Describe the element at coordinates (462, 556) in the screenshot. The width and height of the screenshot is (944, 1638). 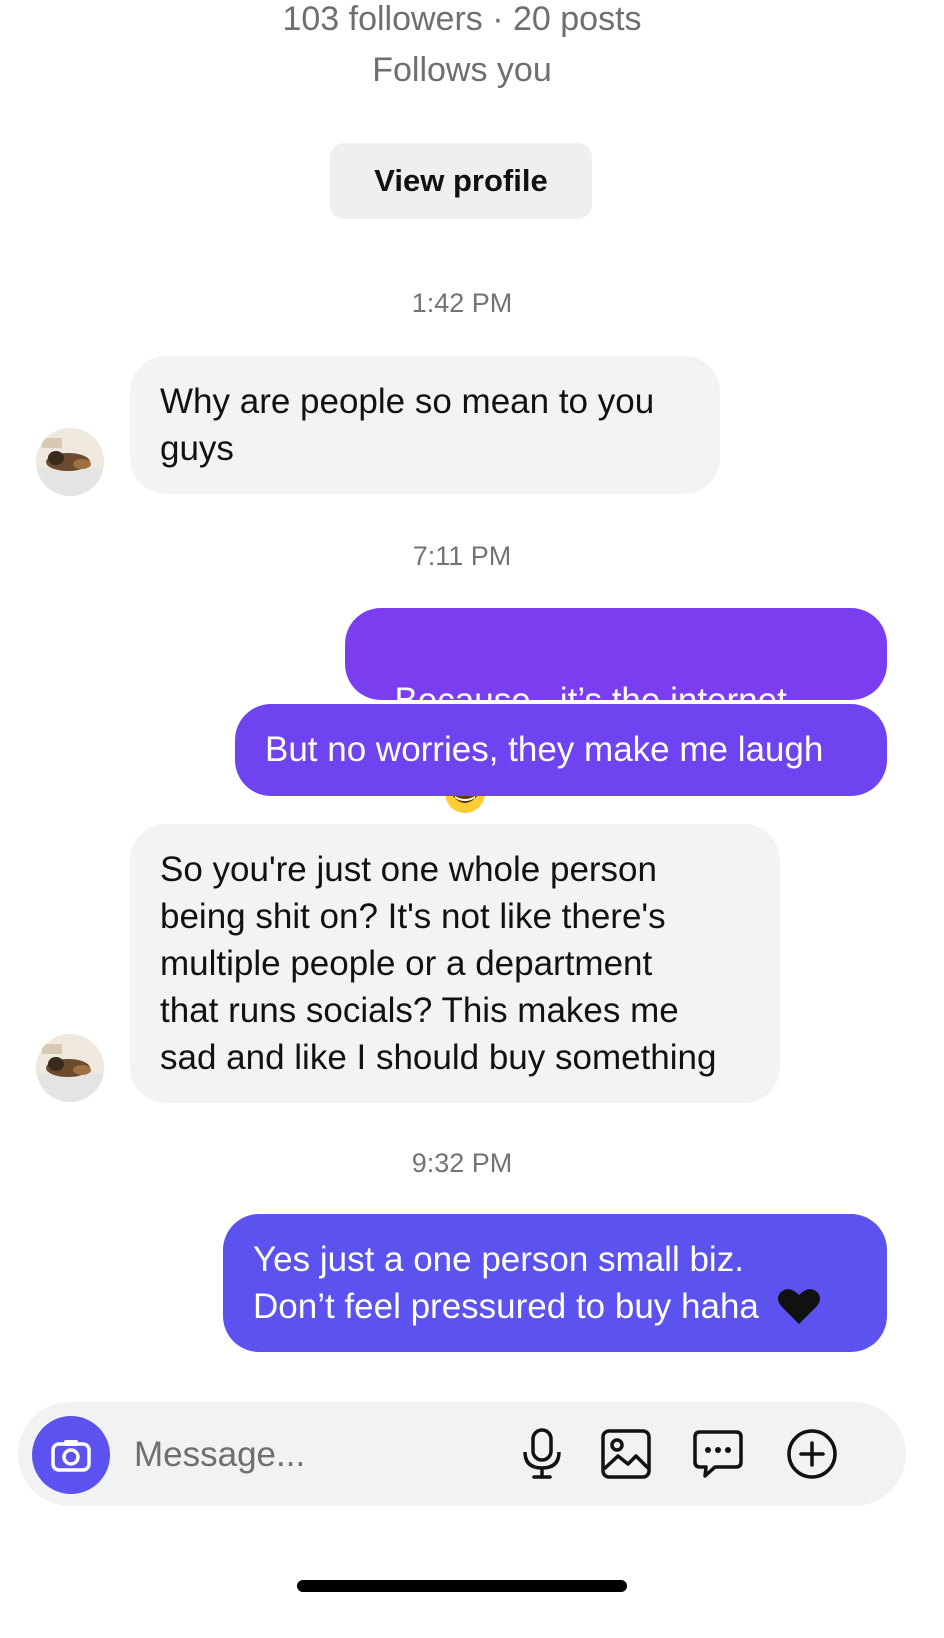
I see `timestamp: 7:11 PM` at that location.